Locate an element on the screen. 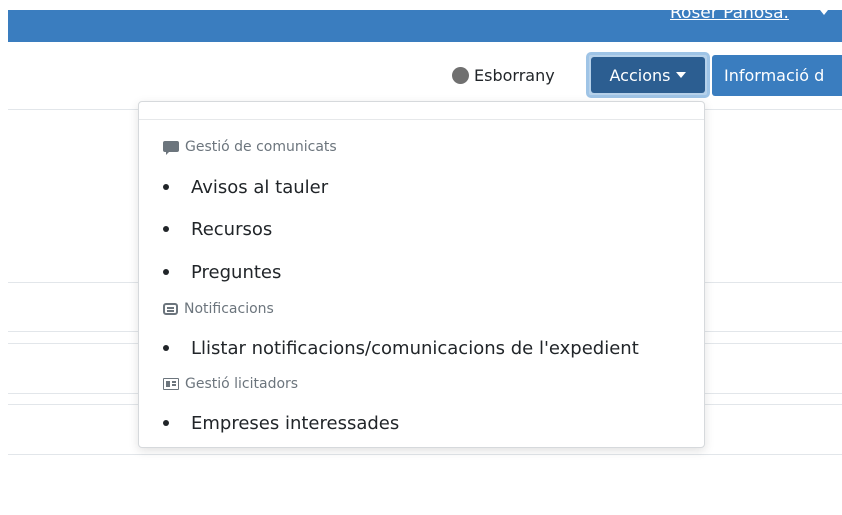 Image resolution: width=842 pixels, height=515 pixels. user-menu-link: Roser Pañosa. is located at coordinates (729, 13).